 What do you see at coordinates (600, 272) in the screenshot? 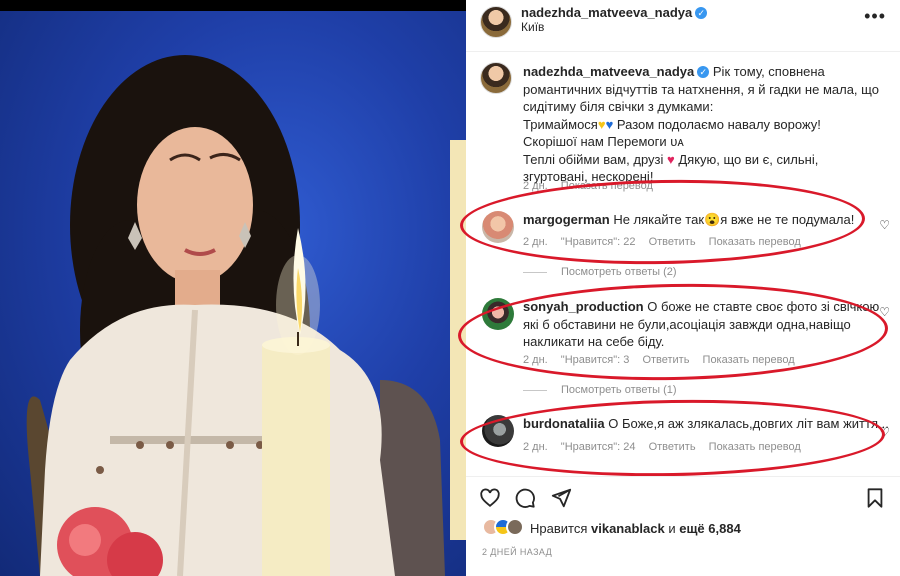
I see `view-replies-button: Посмотреть ответы (2)` at bounding box center [600, 272].